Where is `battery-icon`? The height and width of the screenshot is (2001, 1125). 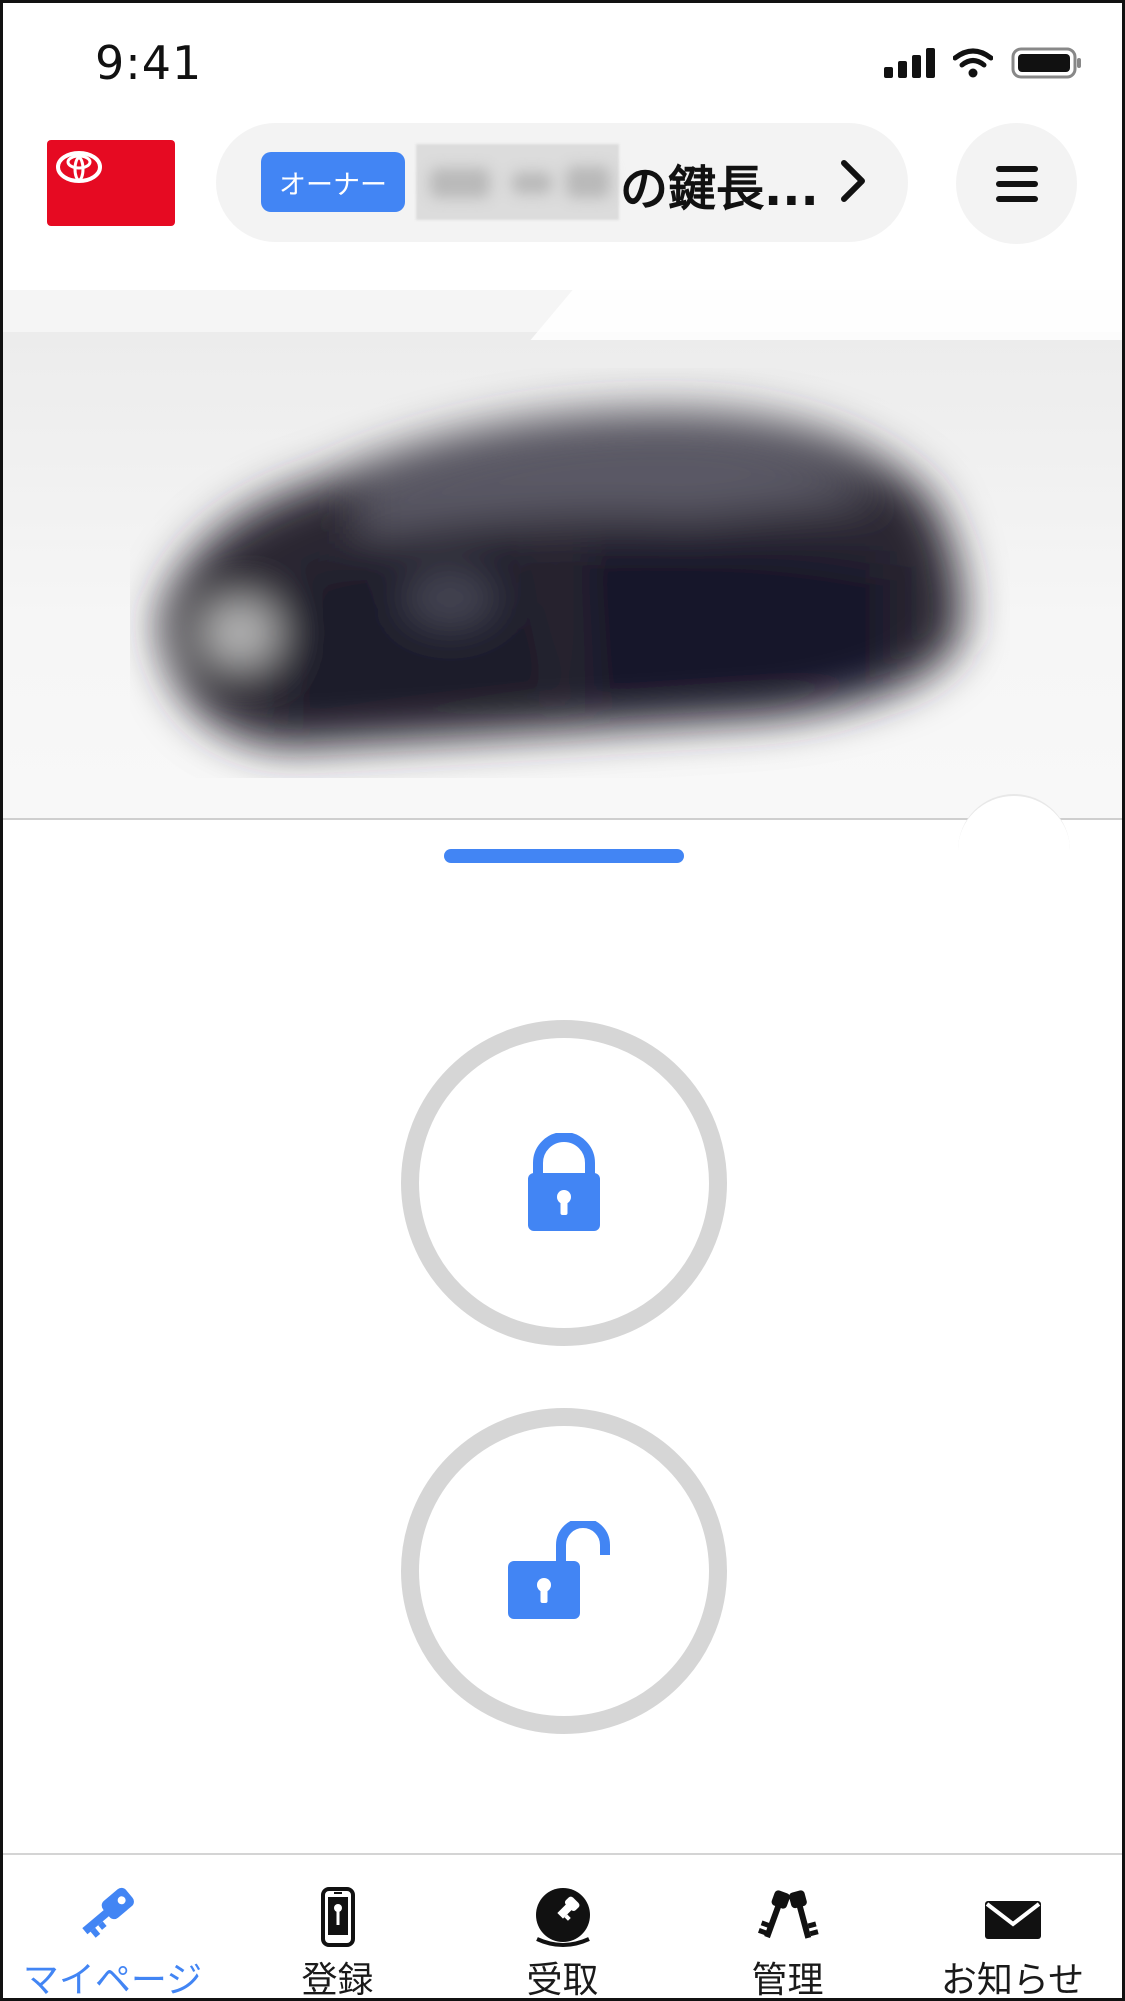
battery-icon is located at coordinates (1046, 63).